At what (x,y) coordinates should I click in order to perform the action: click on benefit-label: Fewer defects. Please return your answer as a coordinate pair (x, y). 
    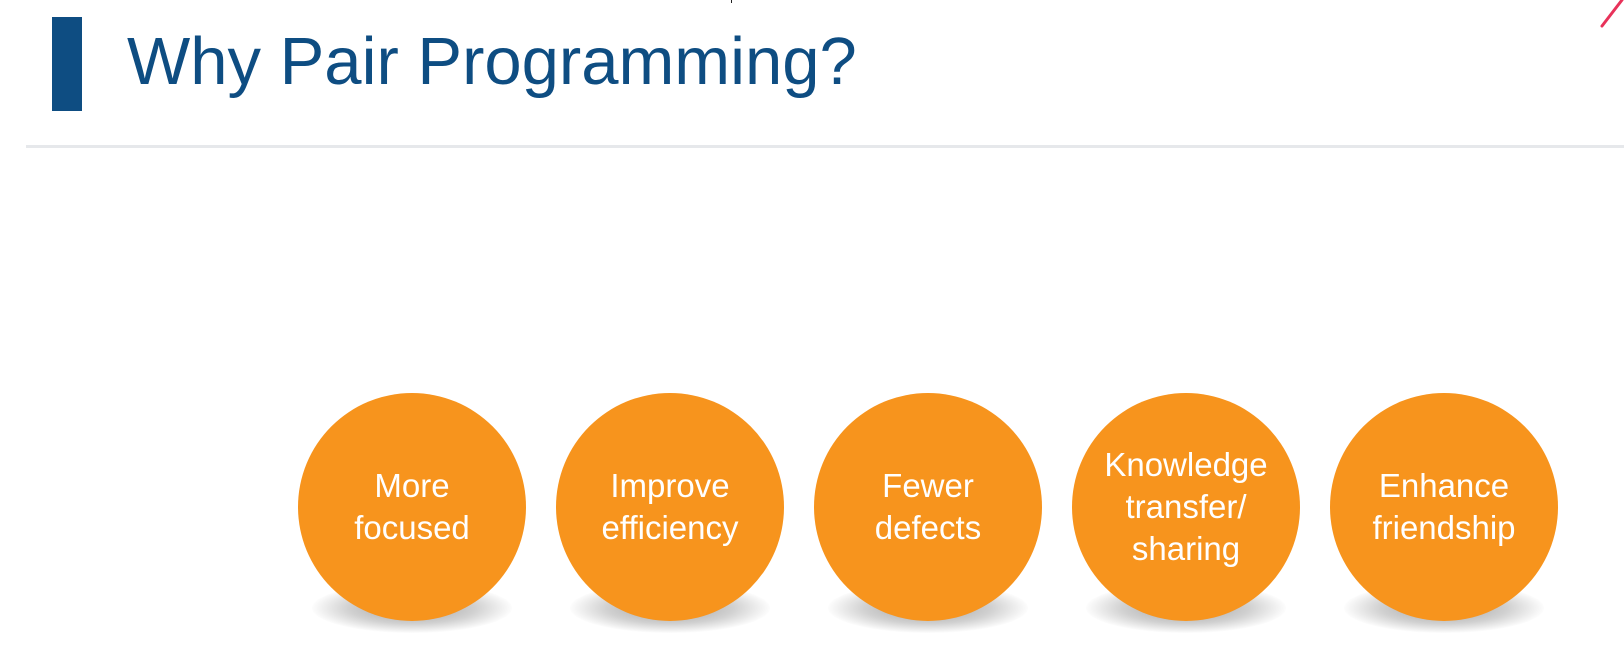
    Looking at the image, I should click on (928, 506).